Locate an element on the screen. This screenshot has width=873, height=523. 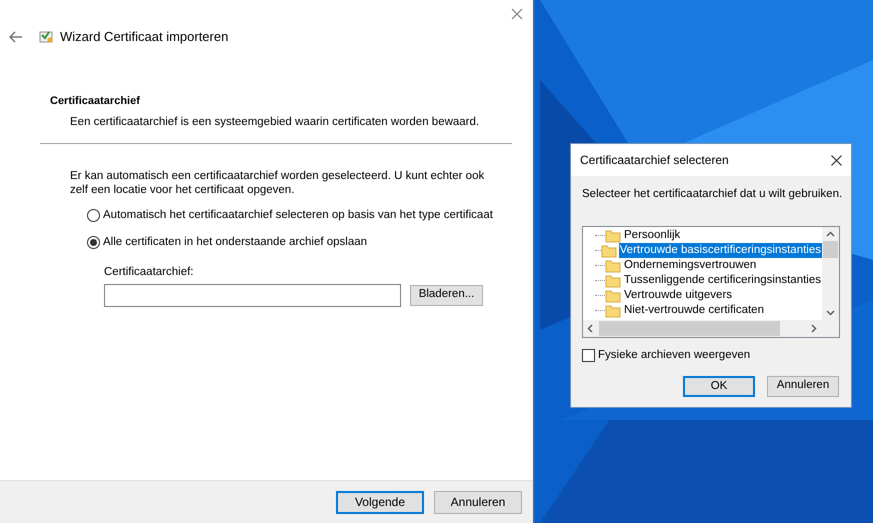
radio-label: Automatisch het certificaatarchief selecteren op basis van het type certificaat is located at coordinates (298, 215).